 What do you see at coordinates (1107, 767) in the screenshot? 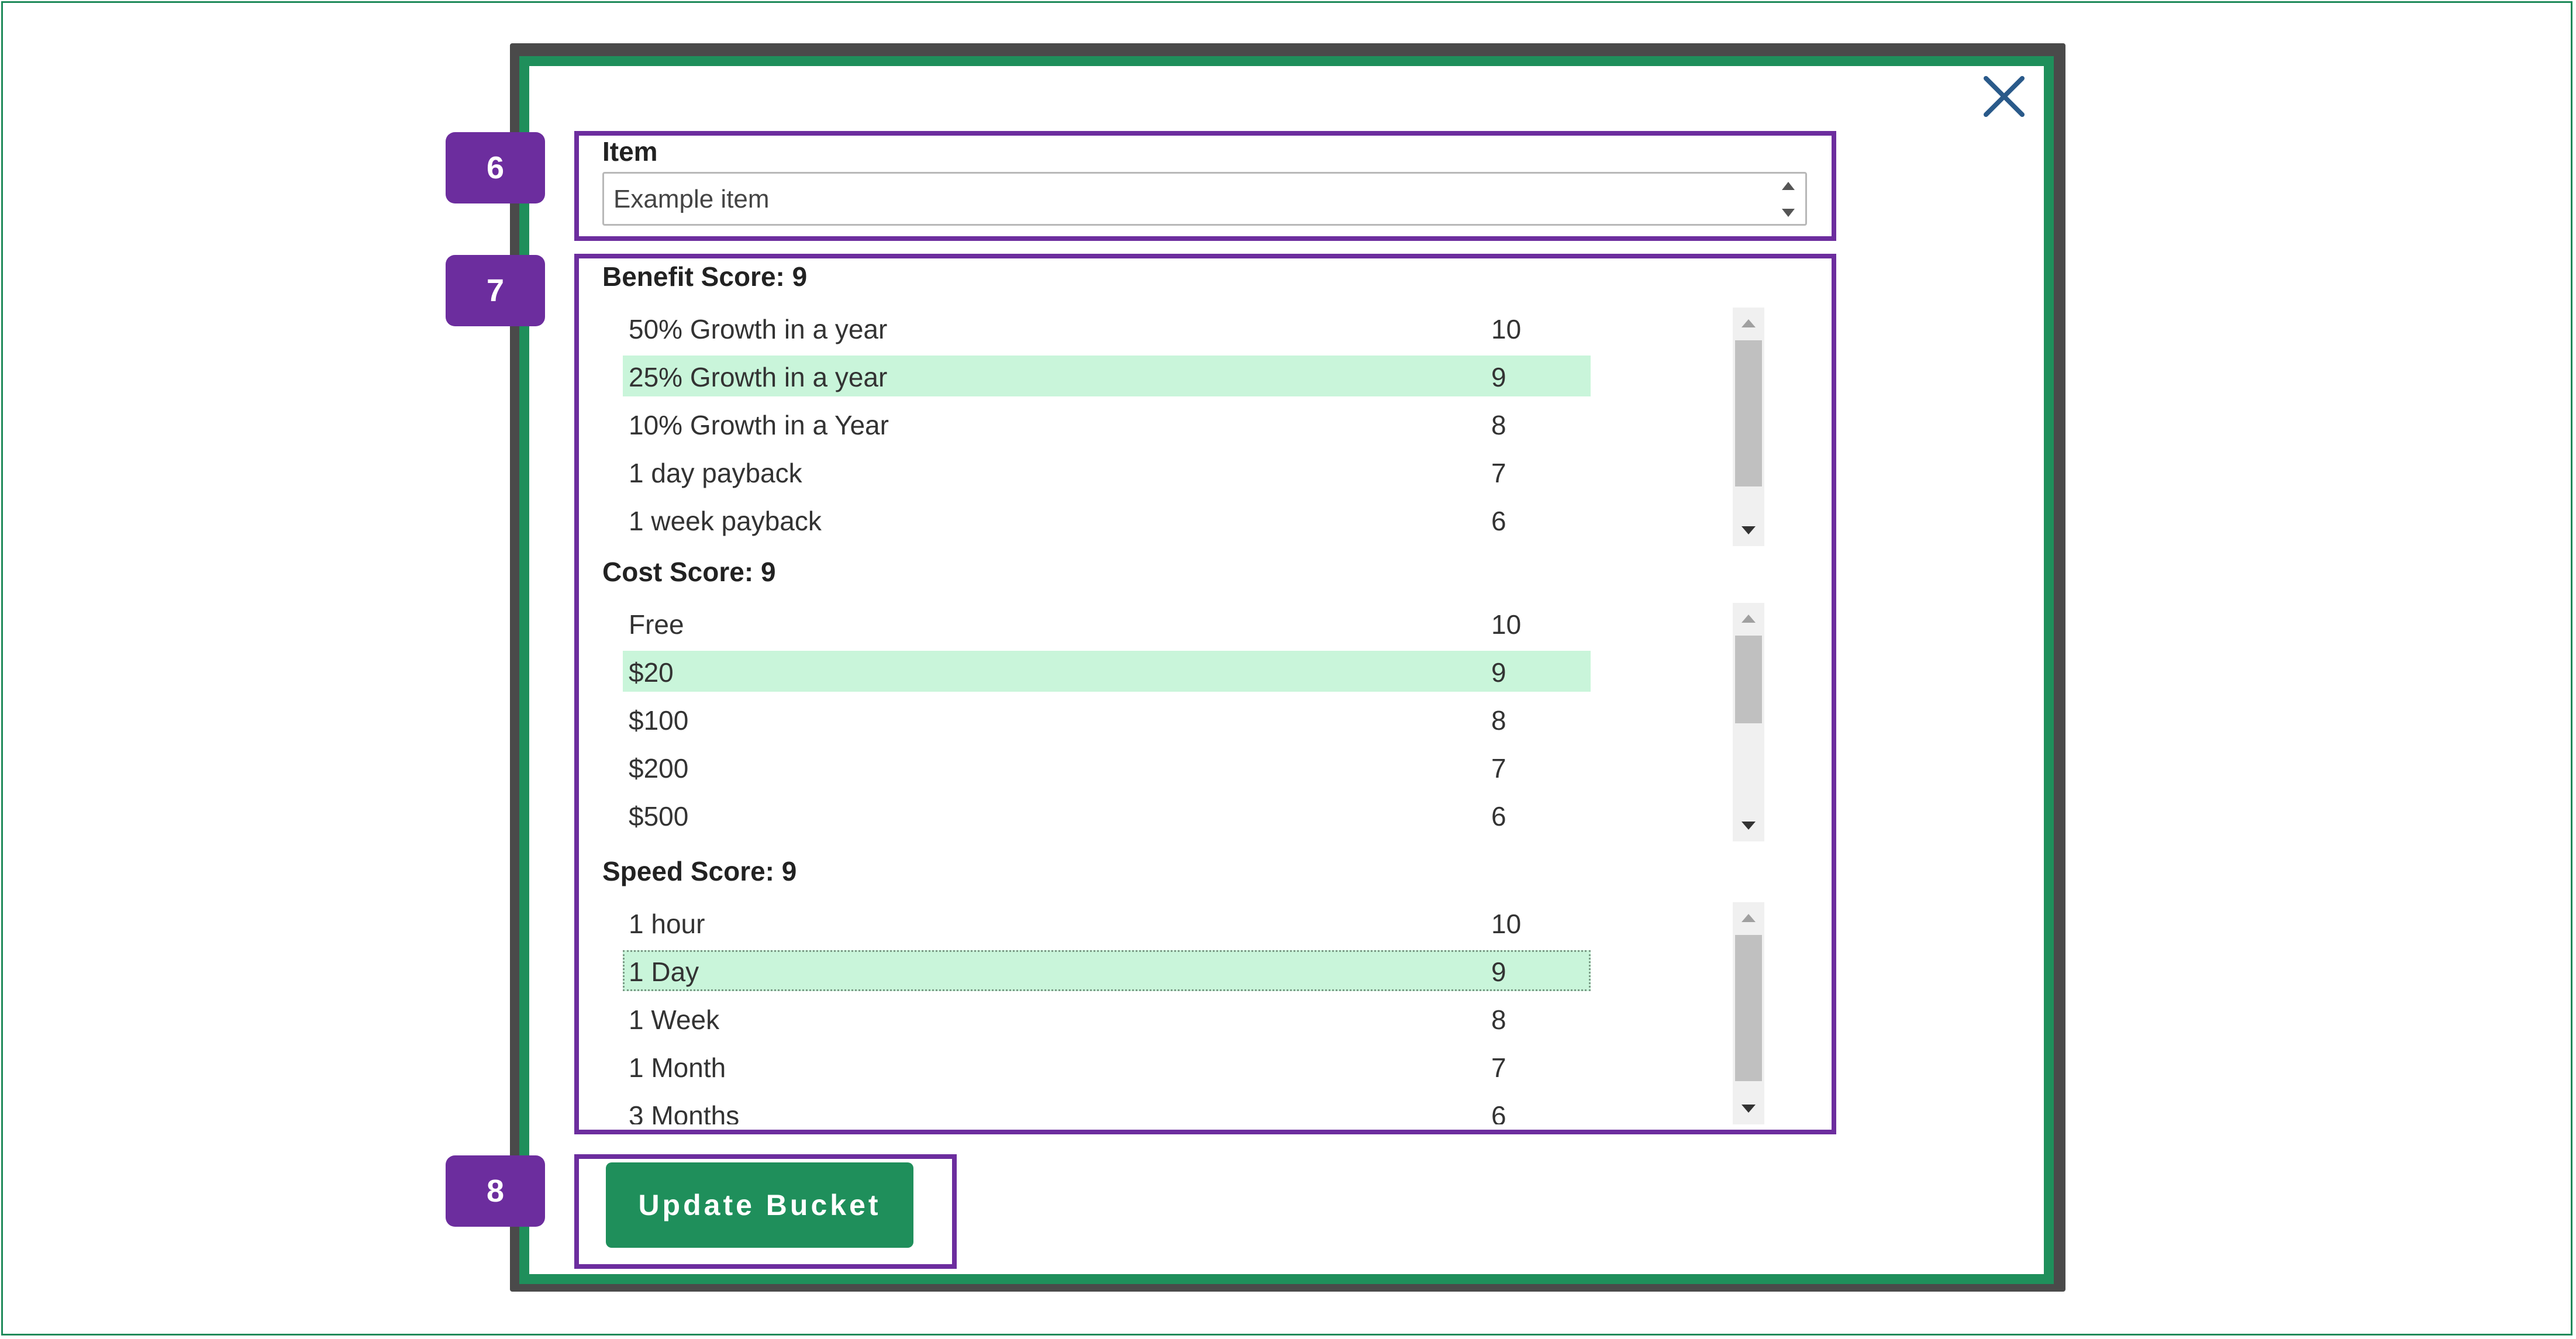
I see `list-item: $200 7` at bounding box center [1107, 767].